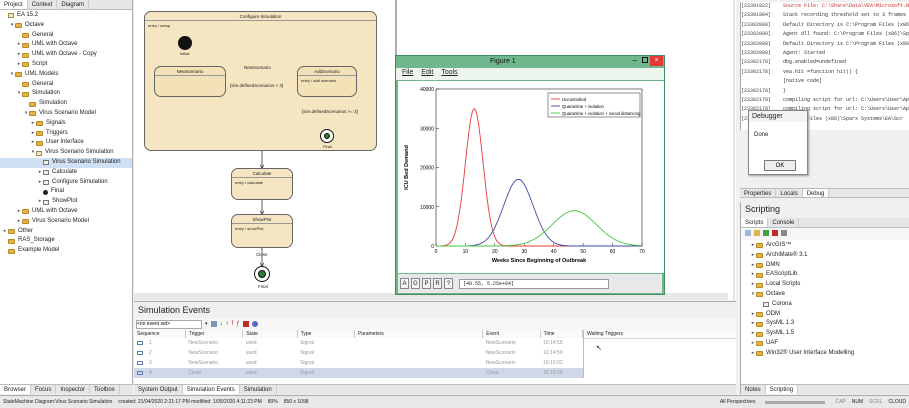  Describe the element at coordinates (778, 142) in the screenshot. I see `debugger-dialog: Debugger Done OK` at that location.